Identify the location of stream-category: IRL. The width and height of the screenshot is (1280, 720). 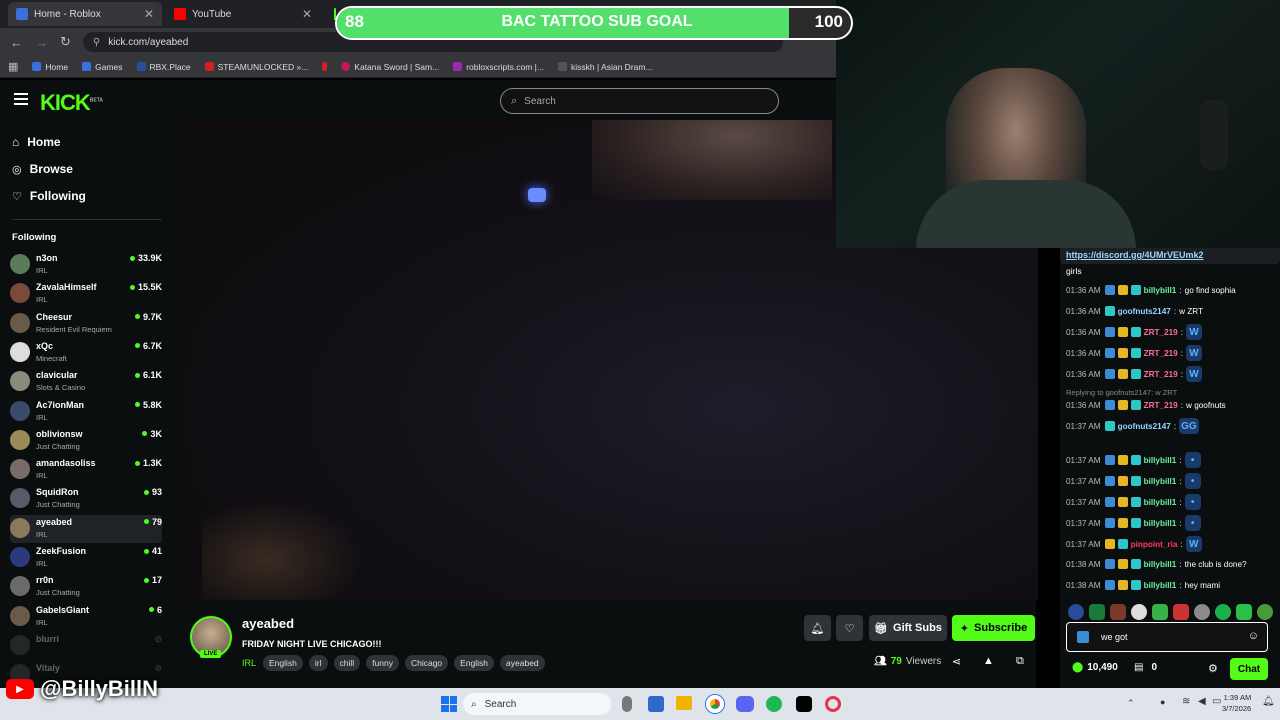
(249, 663).